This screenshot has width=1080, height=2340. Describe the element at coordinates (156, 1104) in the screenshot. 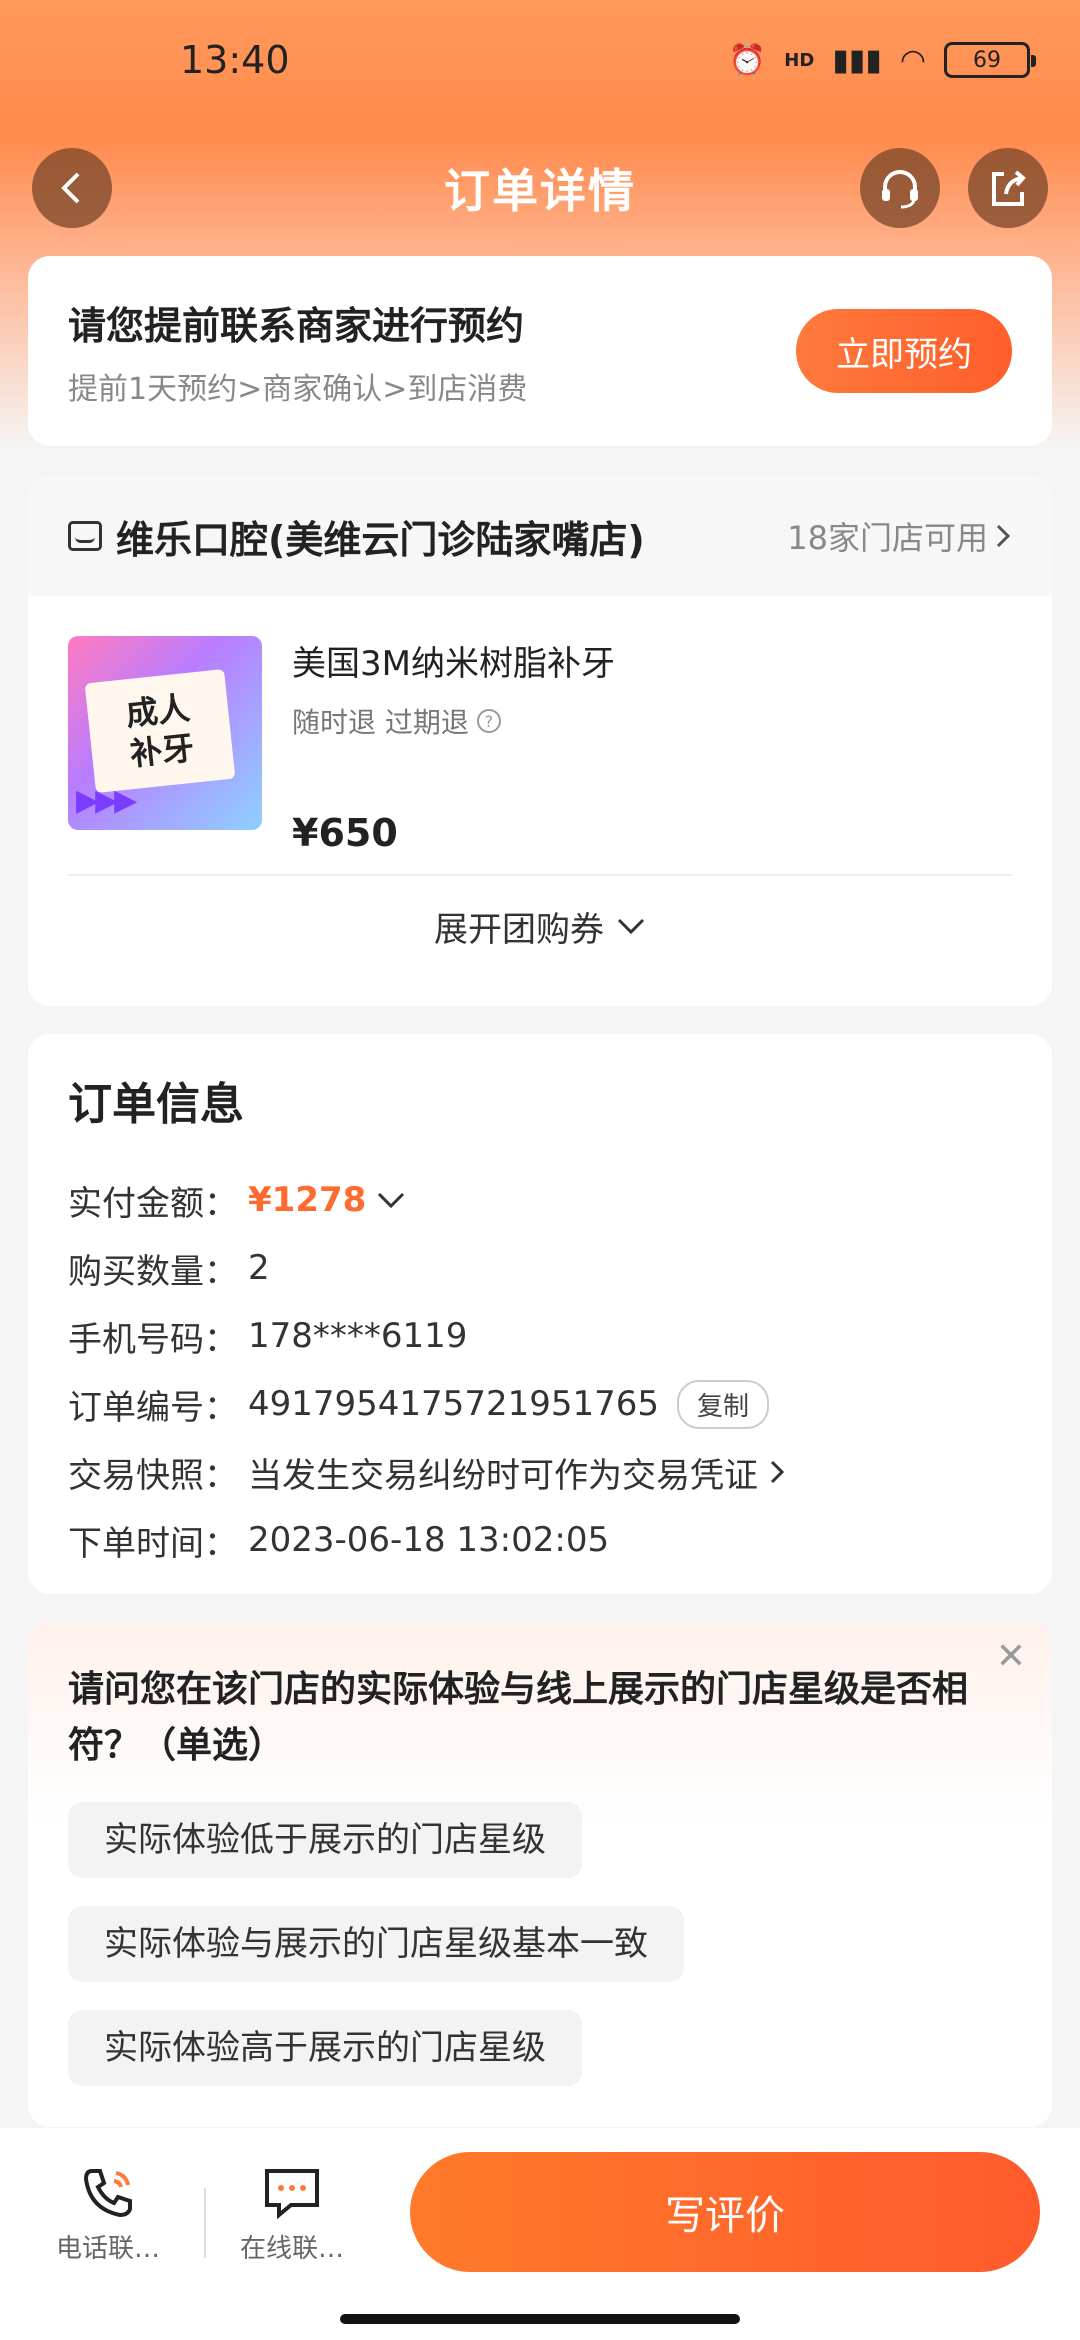

I see `order-info-title: 订单信息` at that location.